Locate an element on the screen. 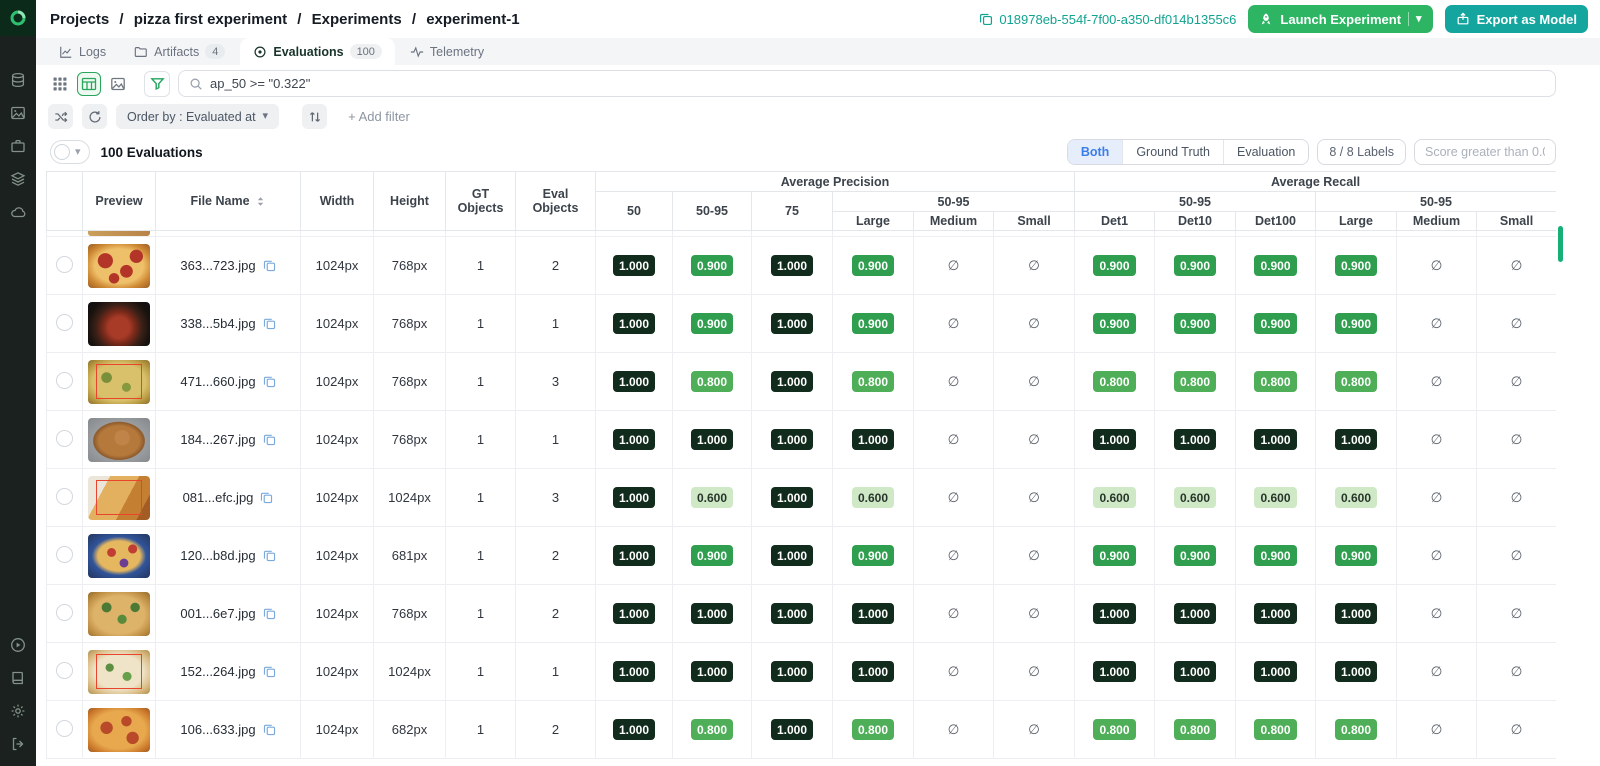 This screenshot has width=1600, height=766. sidebar is located at coordinates (18, 383).